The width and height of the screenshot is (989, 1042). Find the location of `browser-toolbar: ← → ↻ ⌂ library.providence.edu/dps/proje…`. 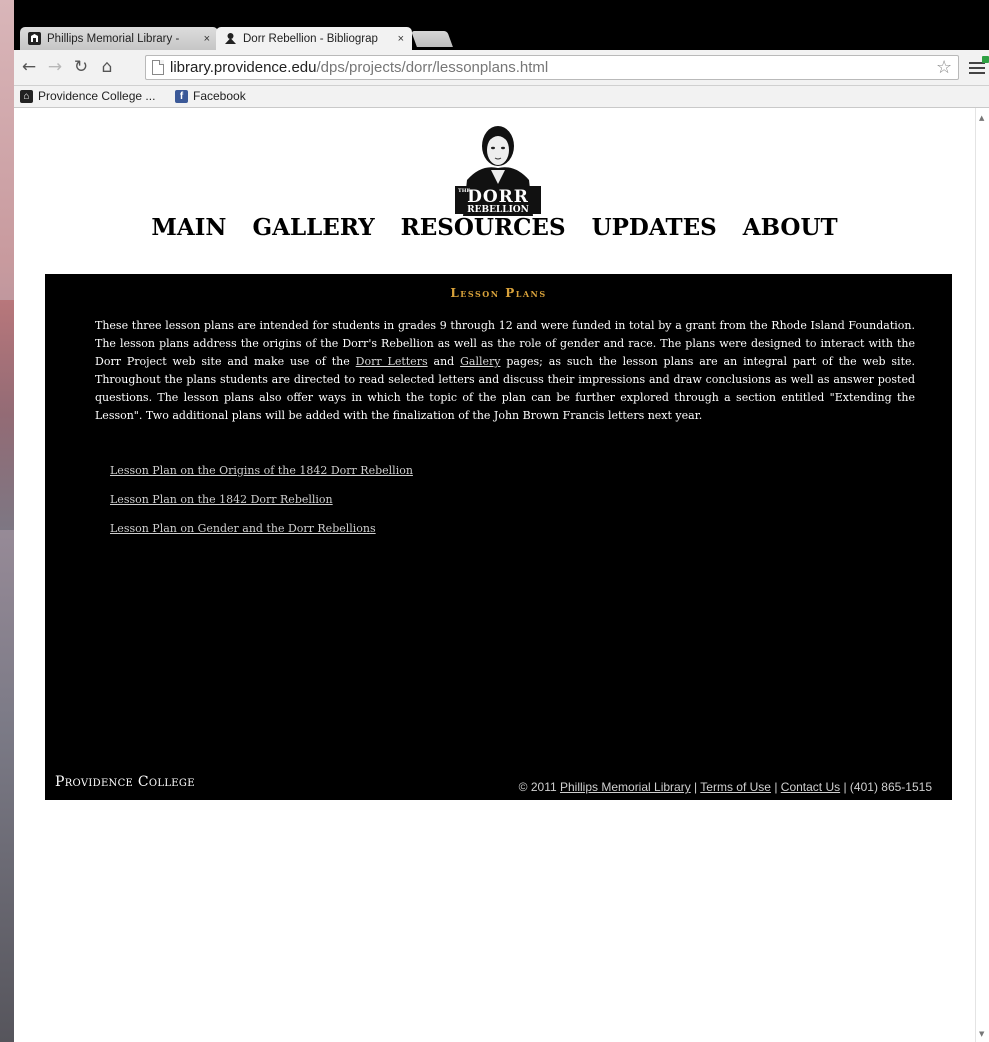

browser-toolbar: ← → ↻ ⌂ library.providence.edu/dps/proje… is located at coordinates (501, 68).